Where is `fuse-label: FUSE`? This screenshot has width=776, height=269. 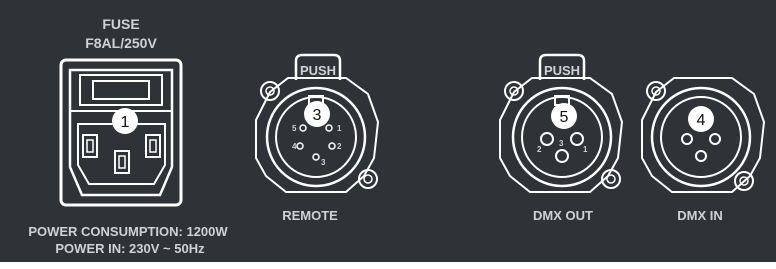 fuse-label: FUSE is located at coordinates (120, 24).